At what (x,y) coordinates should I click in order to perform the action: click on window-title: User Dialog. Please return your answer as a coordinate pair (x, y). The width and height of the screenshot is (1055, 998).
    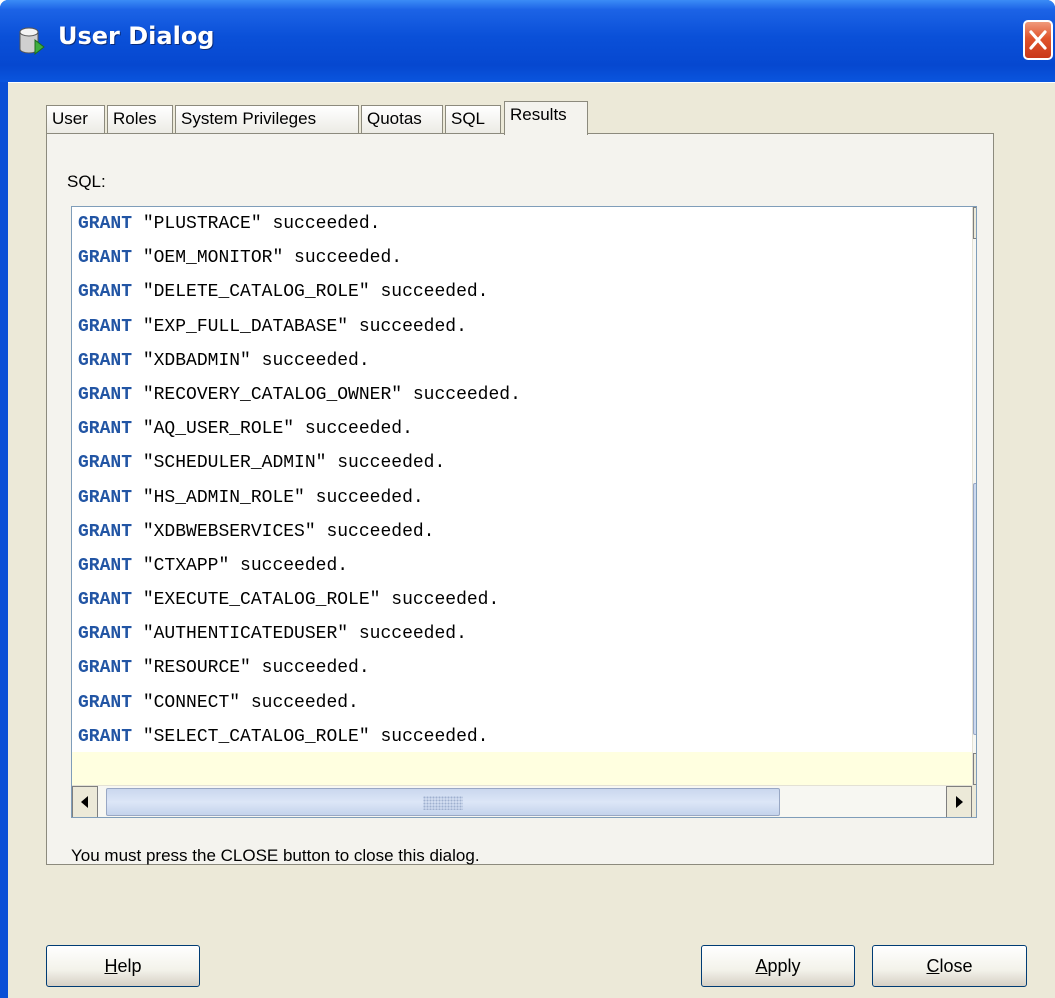
    Looking at the image, I should click on (136, 36).